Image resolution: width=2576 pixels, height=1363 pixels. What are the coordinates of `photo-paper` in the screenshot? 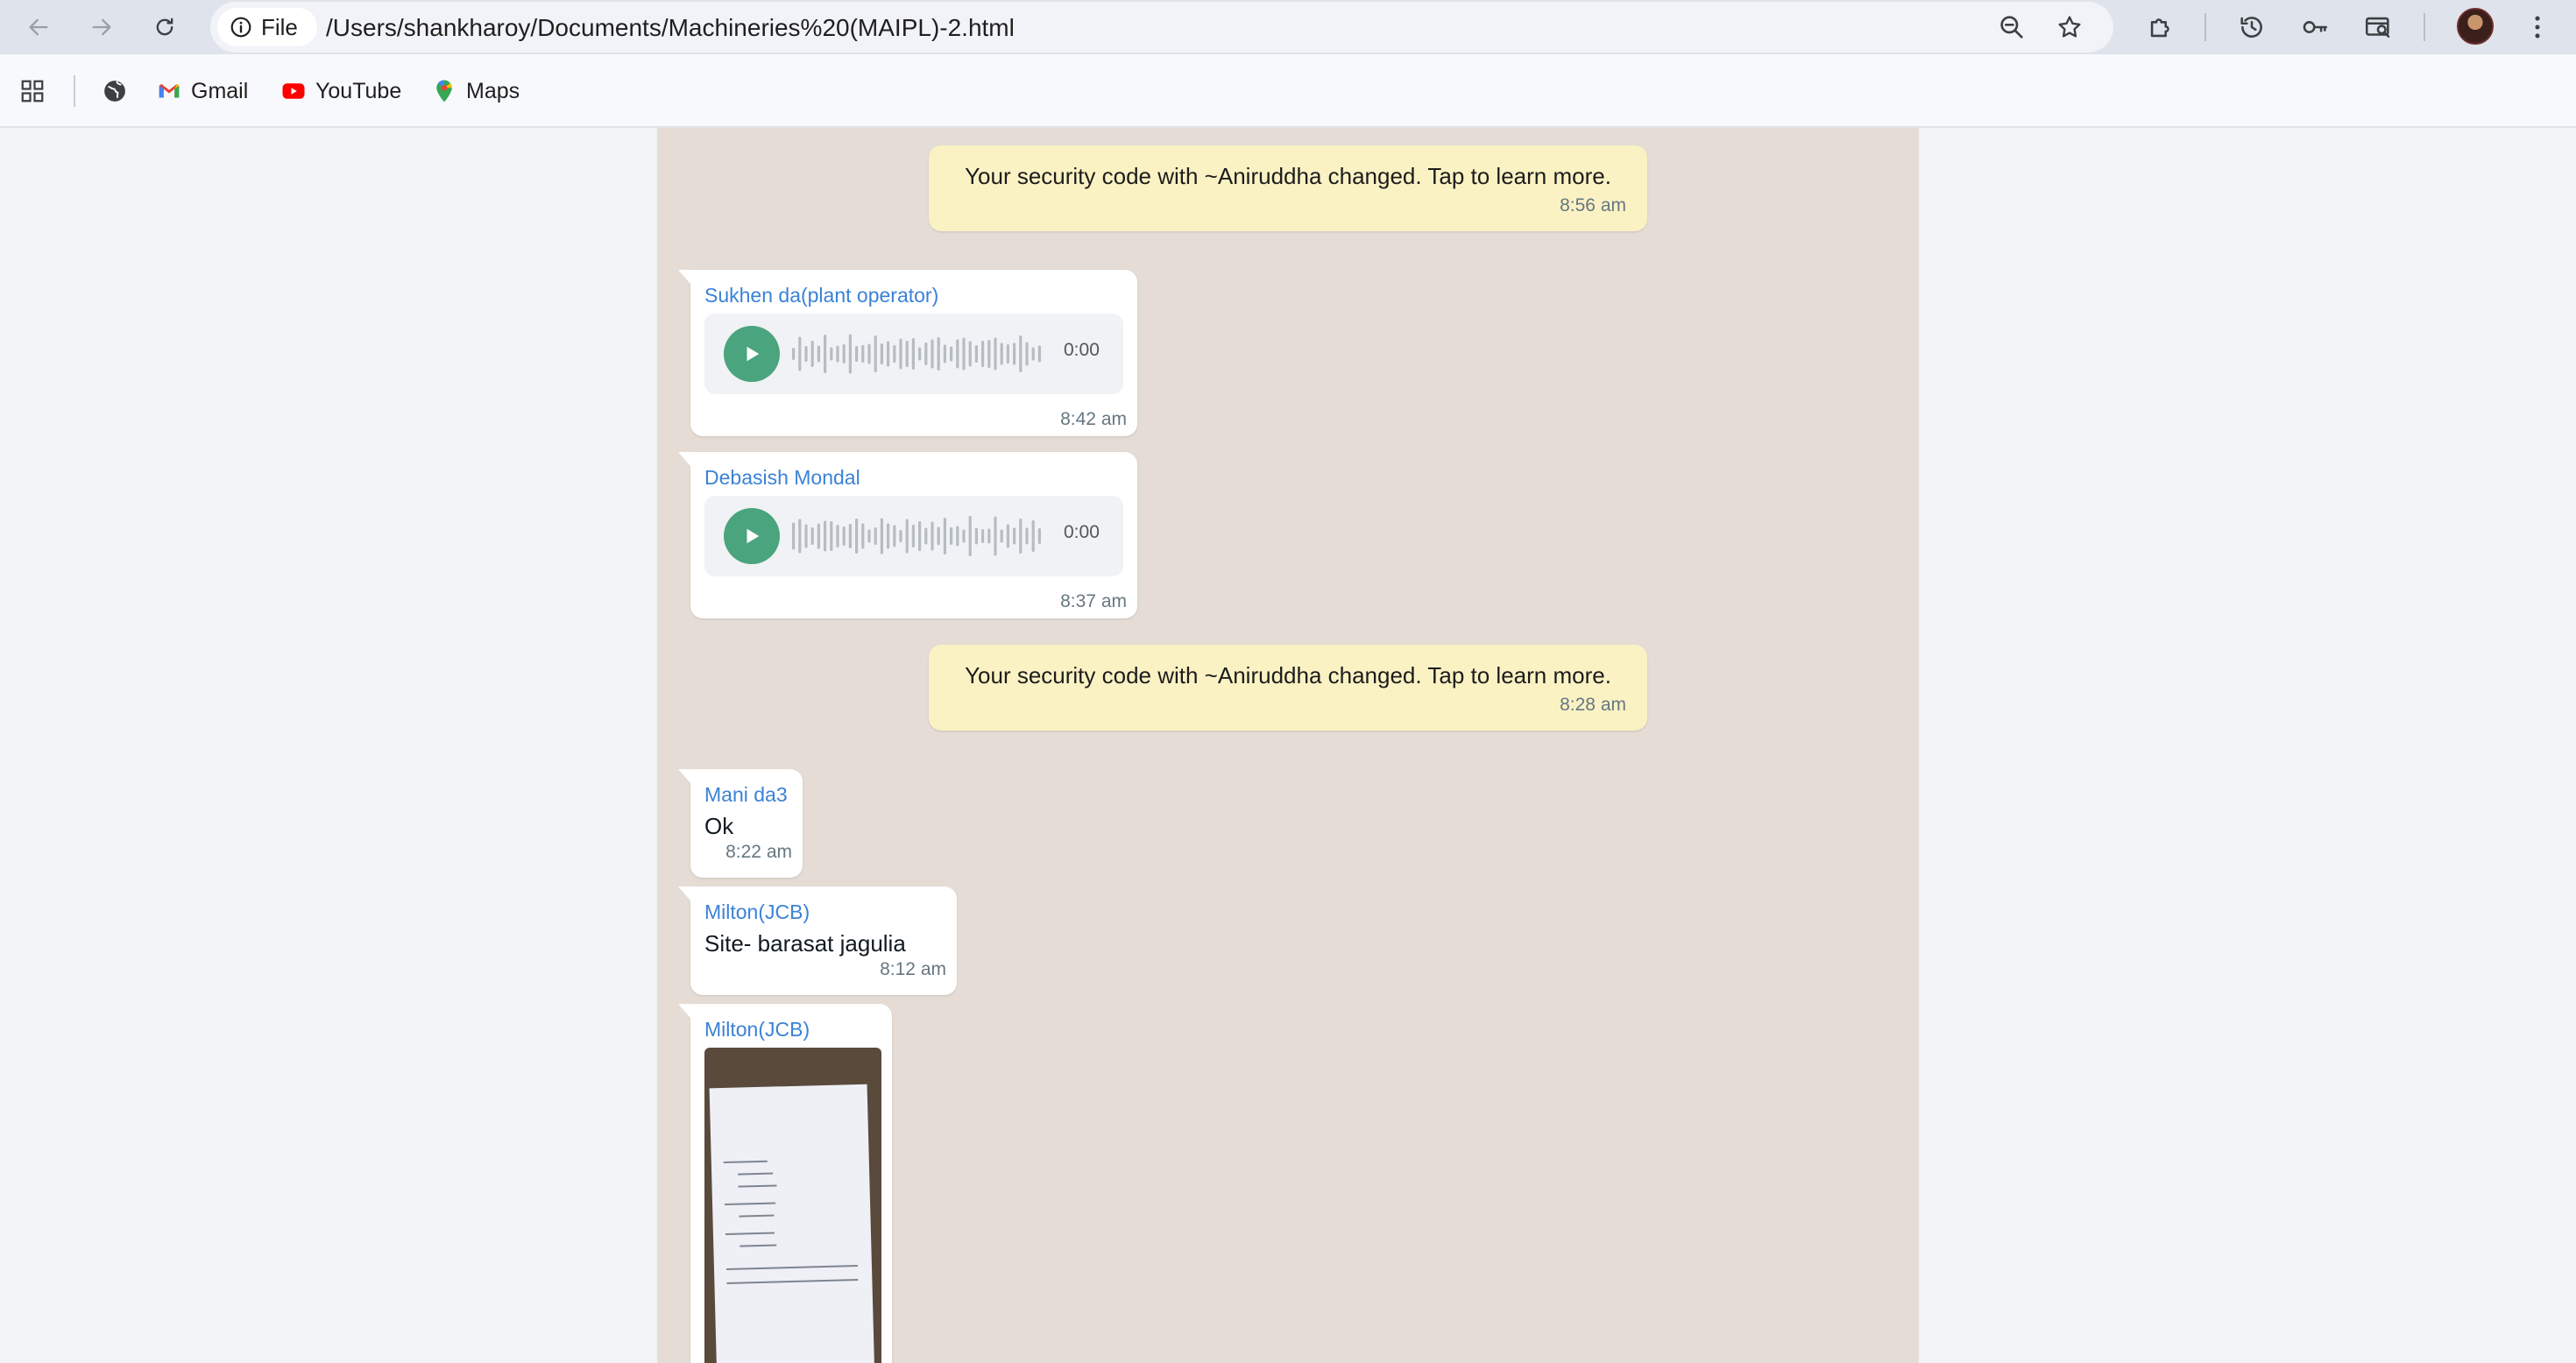 It's located at (792, 1224).